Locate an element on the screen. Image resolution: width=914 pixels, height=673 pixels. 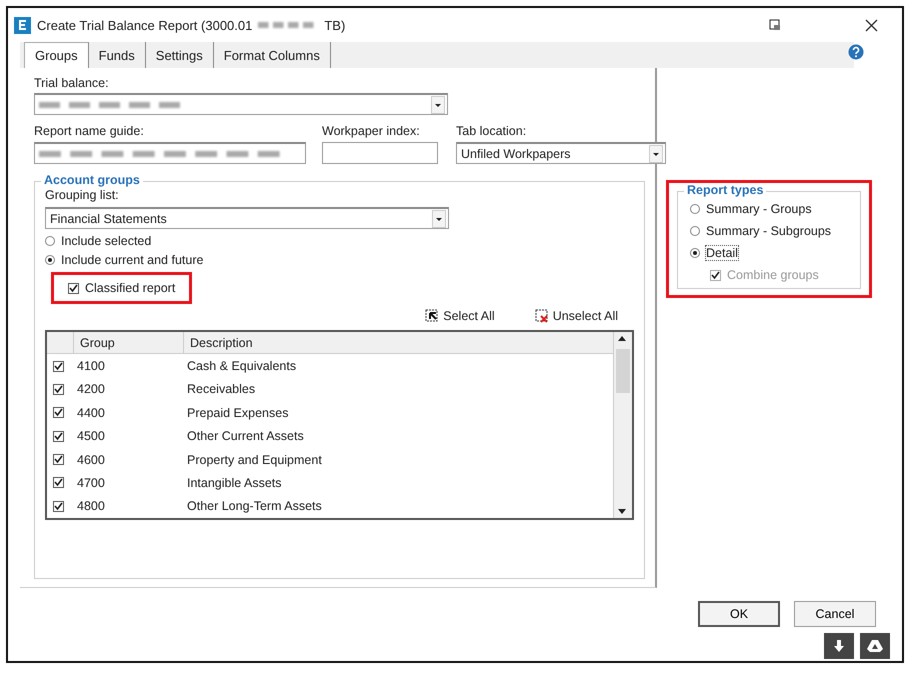
tab: Groups is located at coordinates (56, 55).